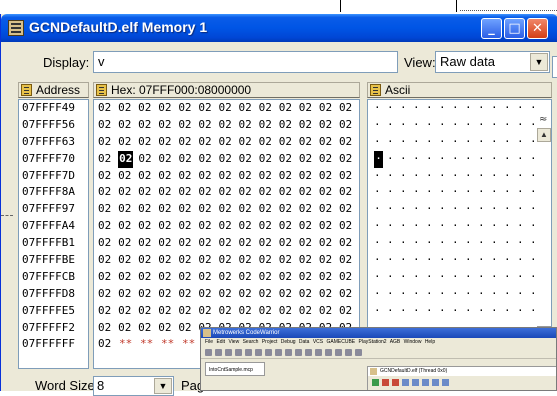 The image size is (557, 396). Describe the element at coordinates (53, 328) in the screenshot. I see `address-row: 07FFFFF2` at that location.